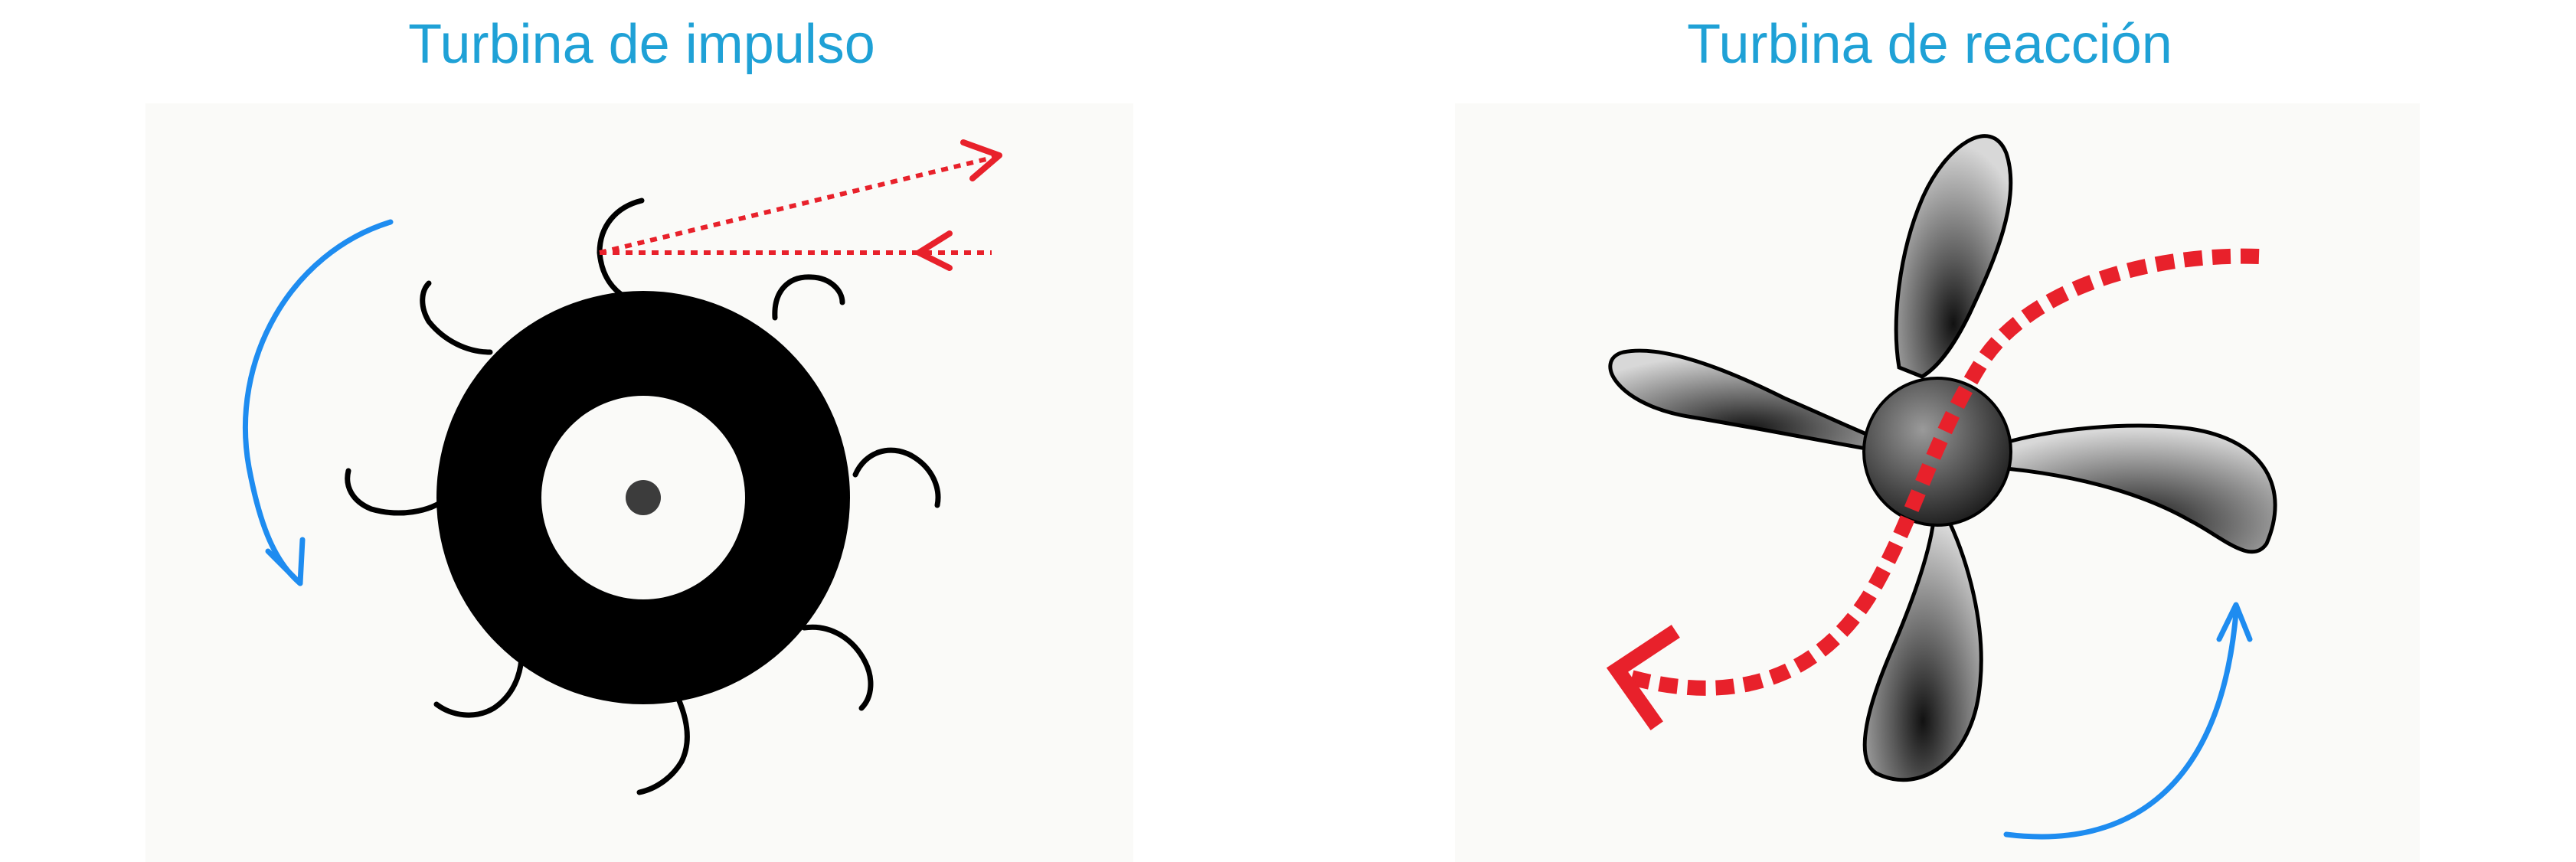 The width and height of the screenshot is (2576, 862). What do you see at coordinates (1922, 646) in the screenshot?
I see `blade-bottom` at bounding box center [1922, 646].